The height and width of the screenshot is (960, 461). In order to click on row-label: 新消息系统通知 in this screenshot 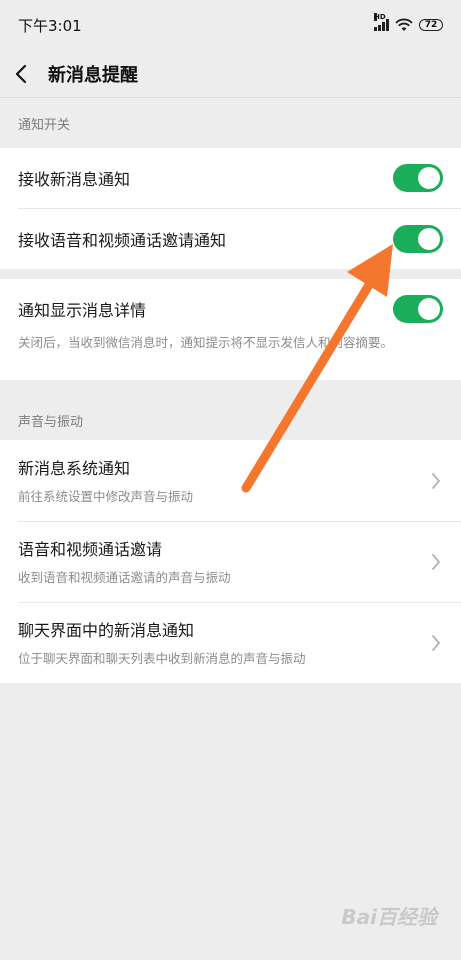, I will do `click(74, 468)`.